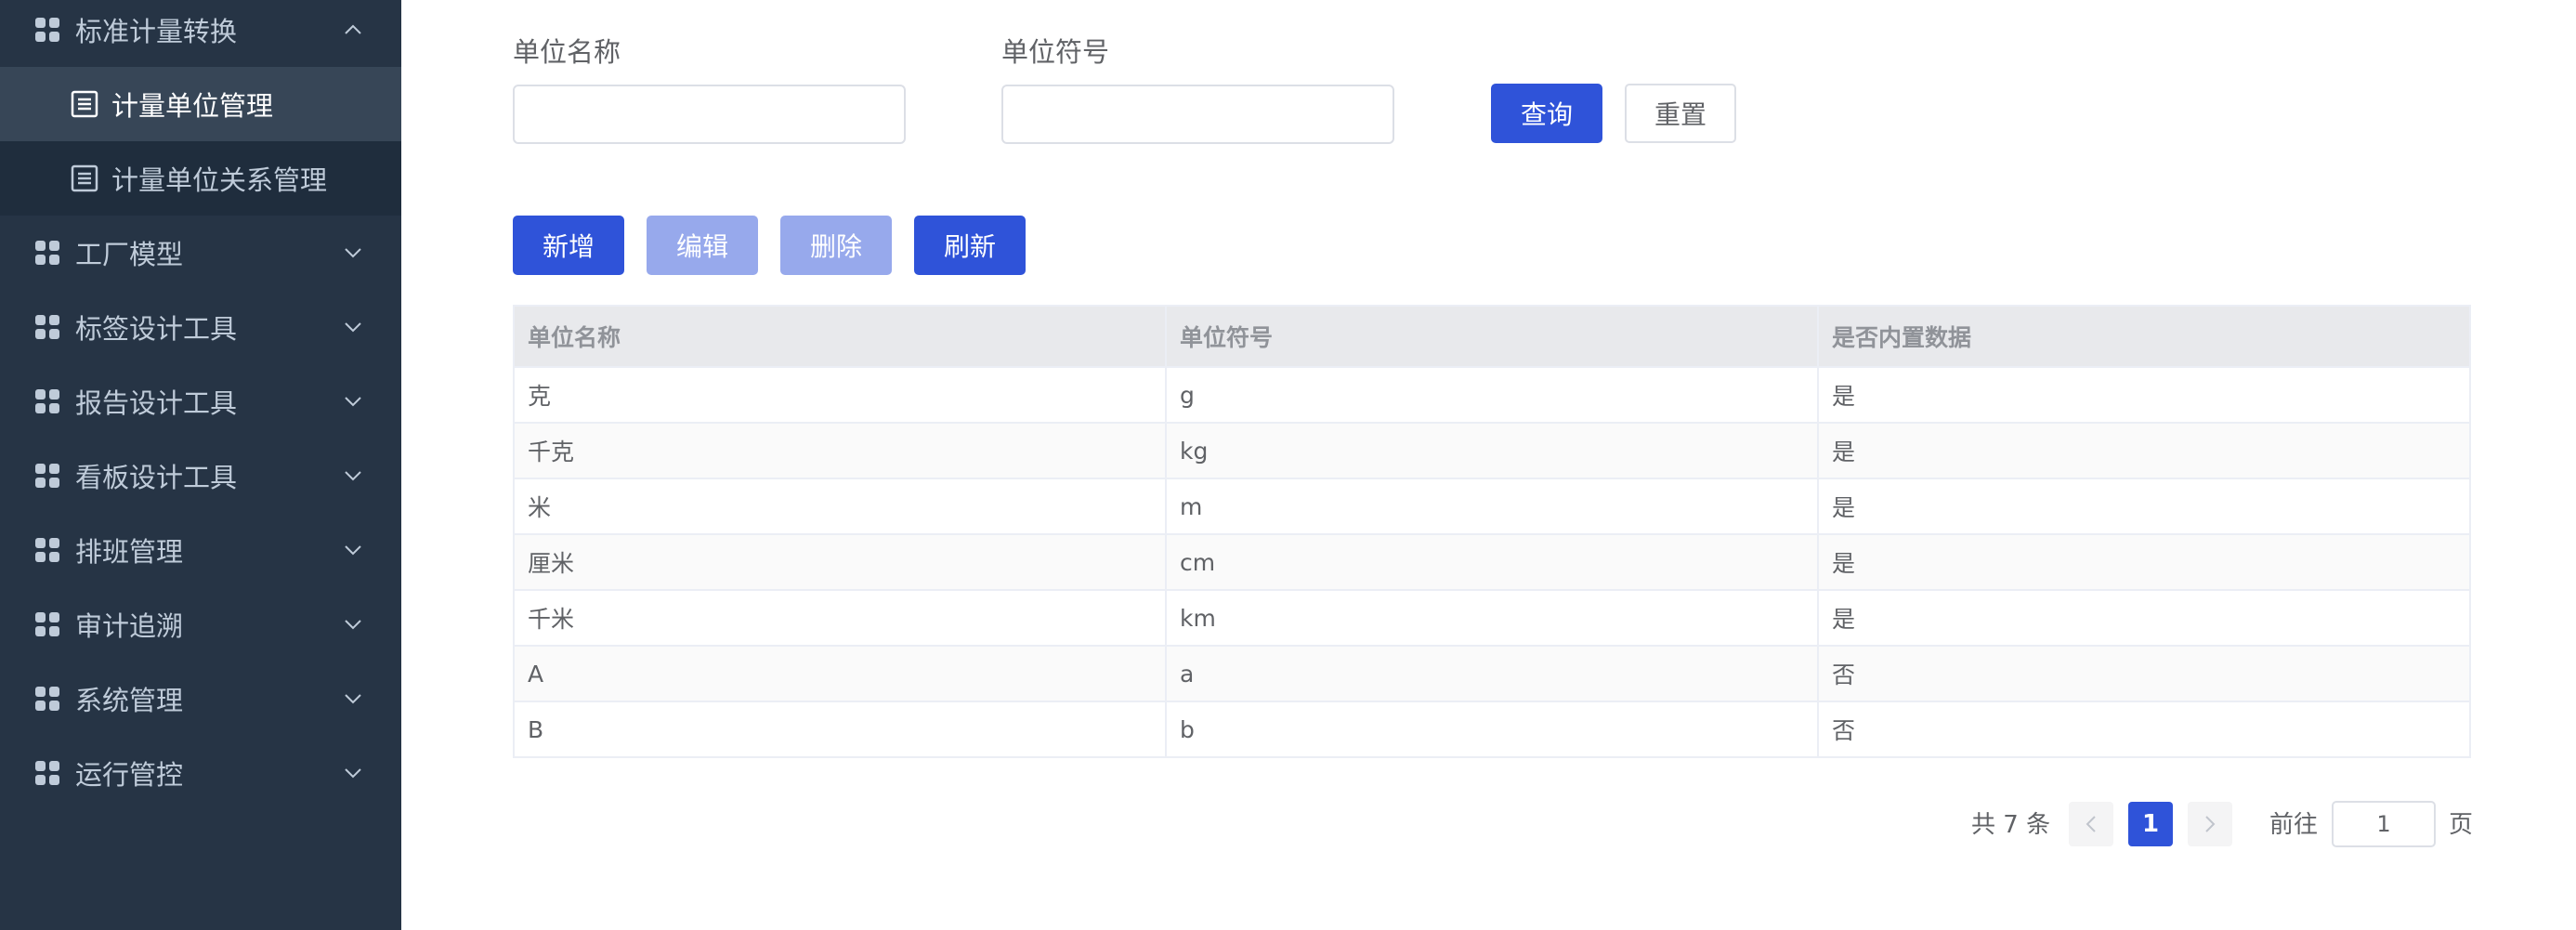 The width and height of the screenshot is (2576, 930). What do you see at coordinates (709, 114) in the screenshot?
I see `unit-name-input` at bounding box center [709, 114].